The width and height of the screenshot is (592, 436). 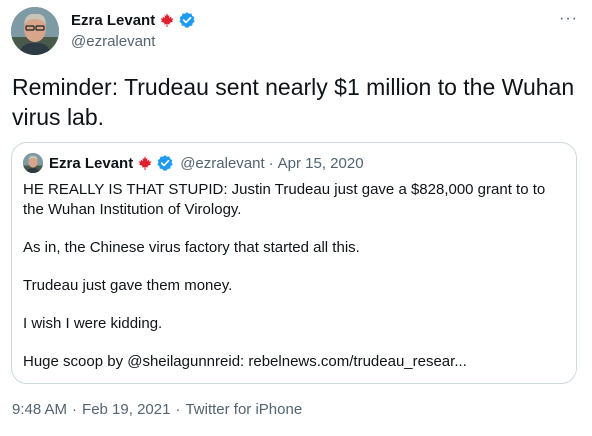 What do you see at coordinates (133, 30) in the screenshot?
I see `author-info: Ezra Levant @ezralevant` at bounding box center [133, 30].